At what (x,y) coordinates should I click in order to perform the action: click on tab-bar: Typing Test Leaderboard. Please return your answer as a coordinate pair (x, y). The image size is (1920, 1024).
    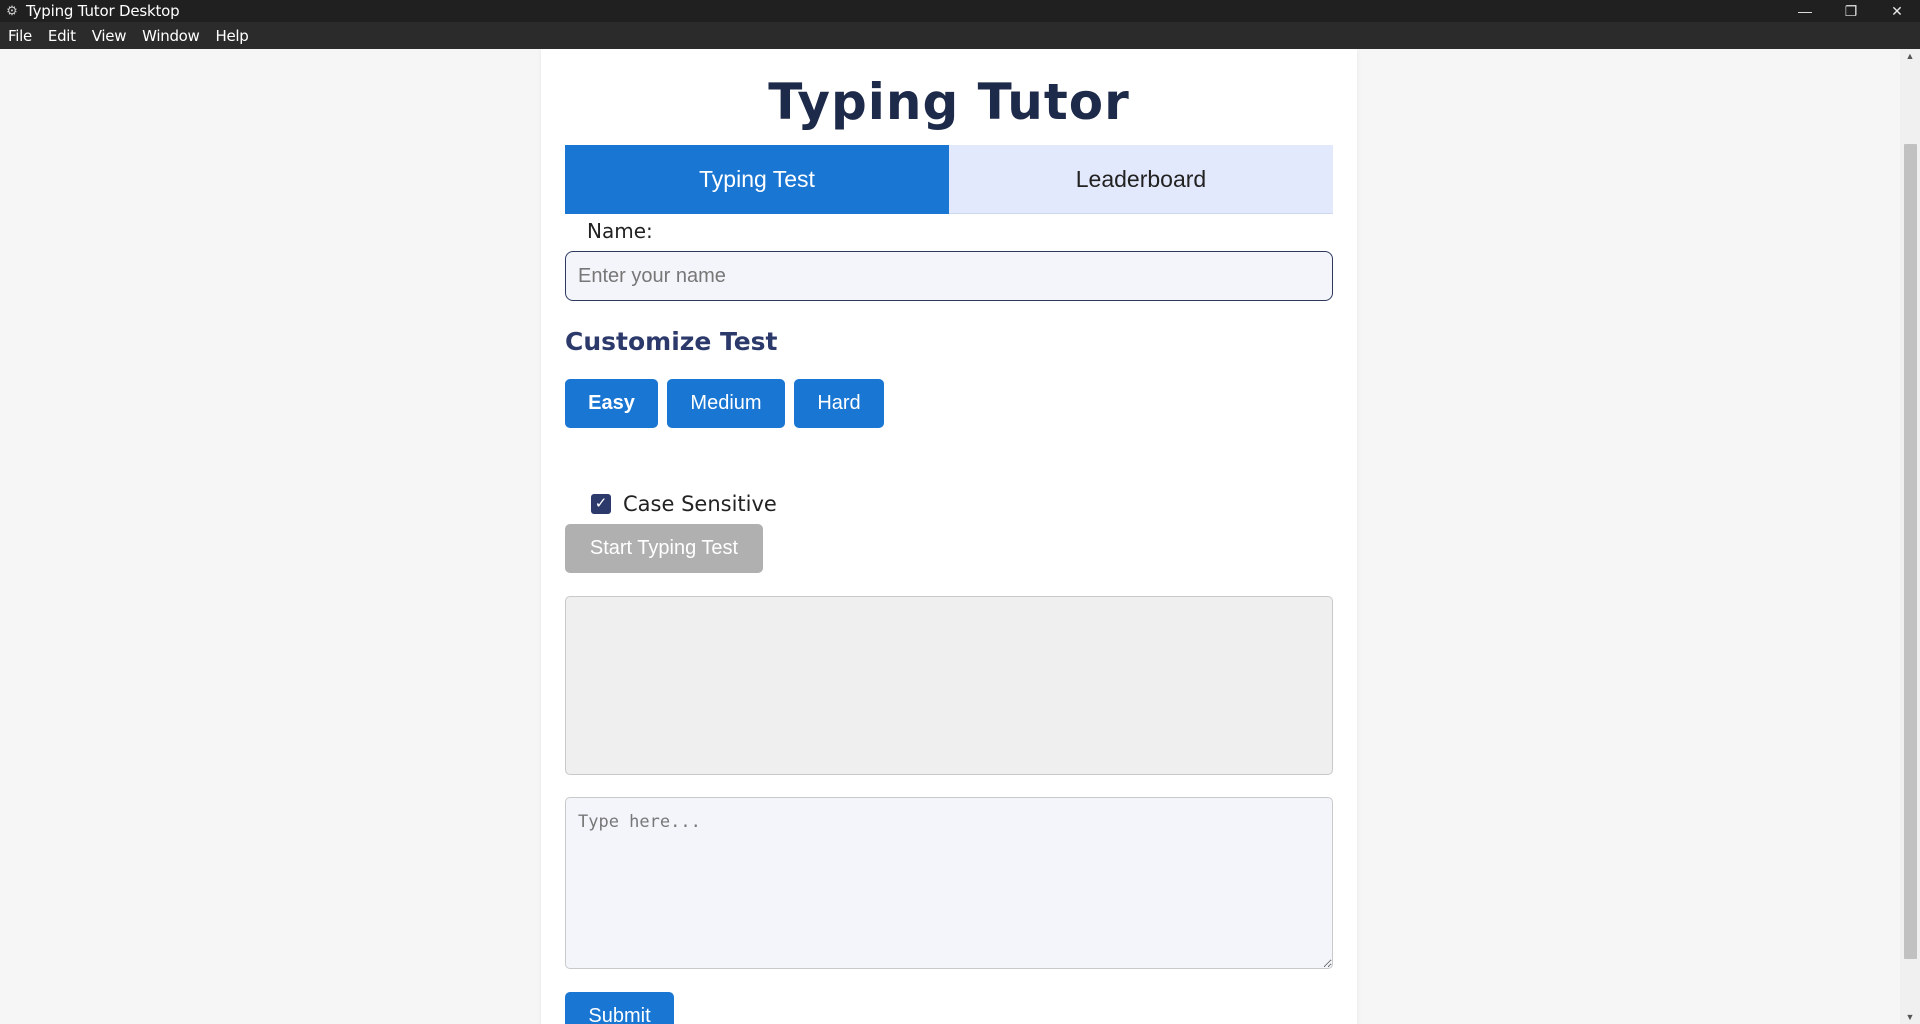
    Looking at the image, I should click on (949, 179).